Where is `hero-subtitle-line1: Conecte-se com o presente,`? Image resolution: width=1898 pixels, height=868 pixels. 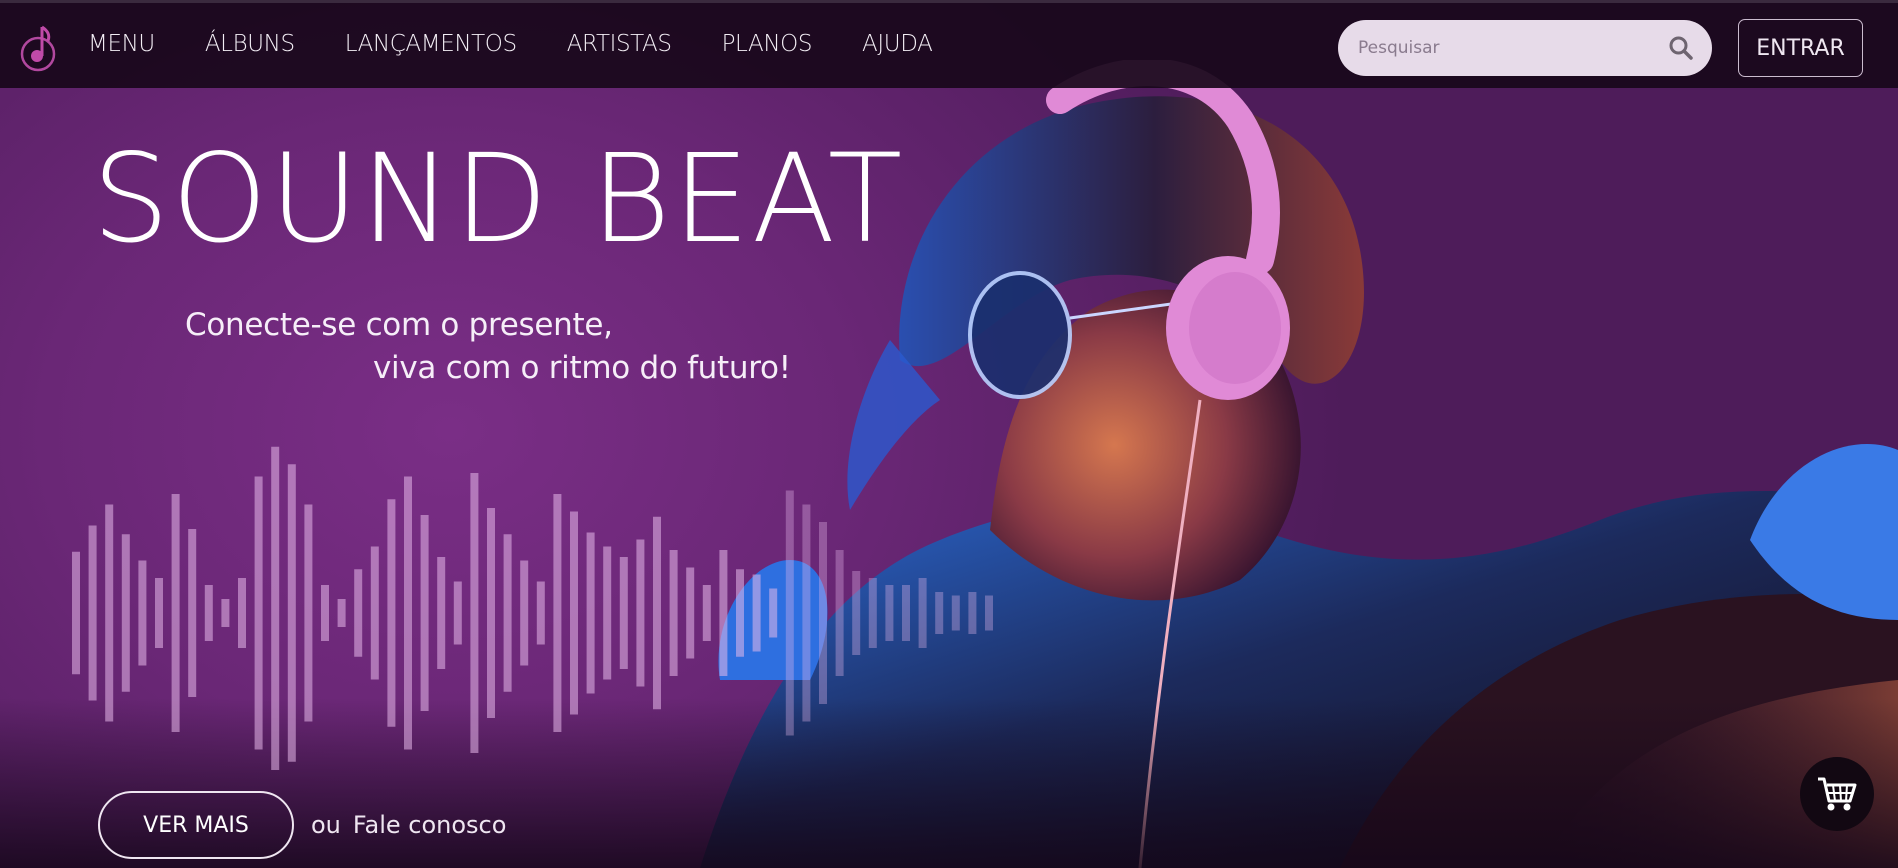 hero-subtitle-line1: Conecte-se com o presente, is located at coordinates (399, 325).